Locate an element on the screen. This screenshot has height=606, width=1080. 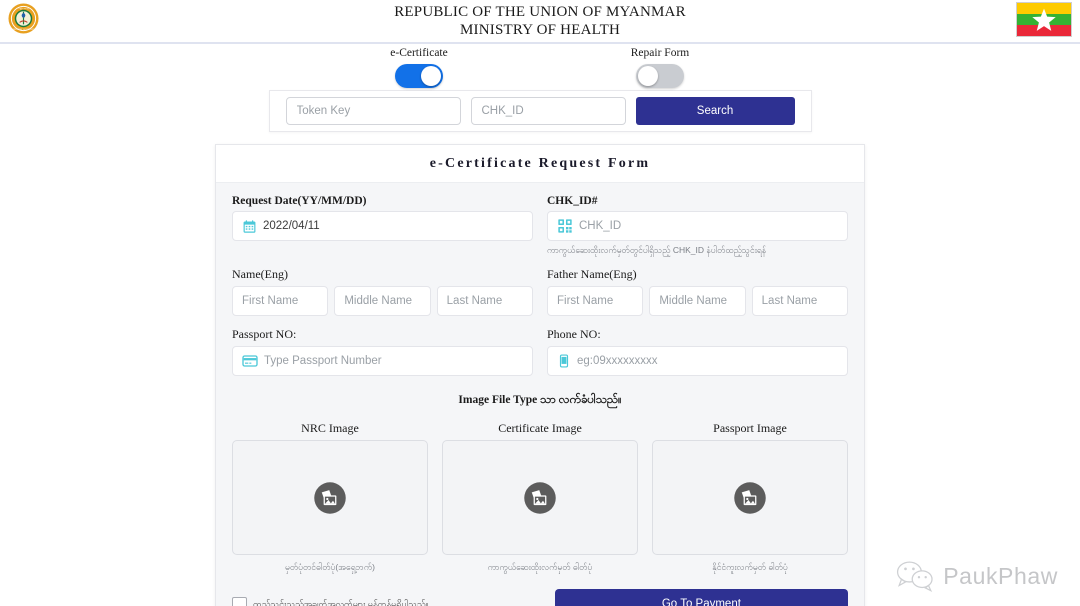
father-name-first-input: First Name is located at coordinates (595, 301).